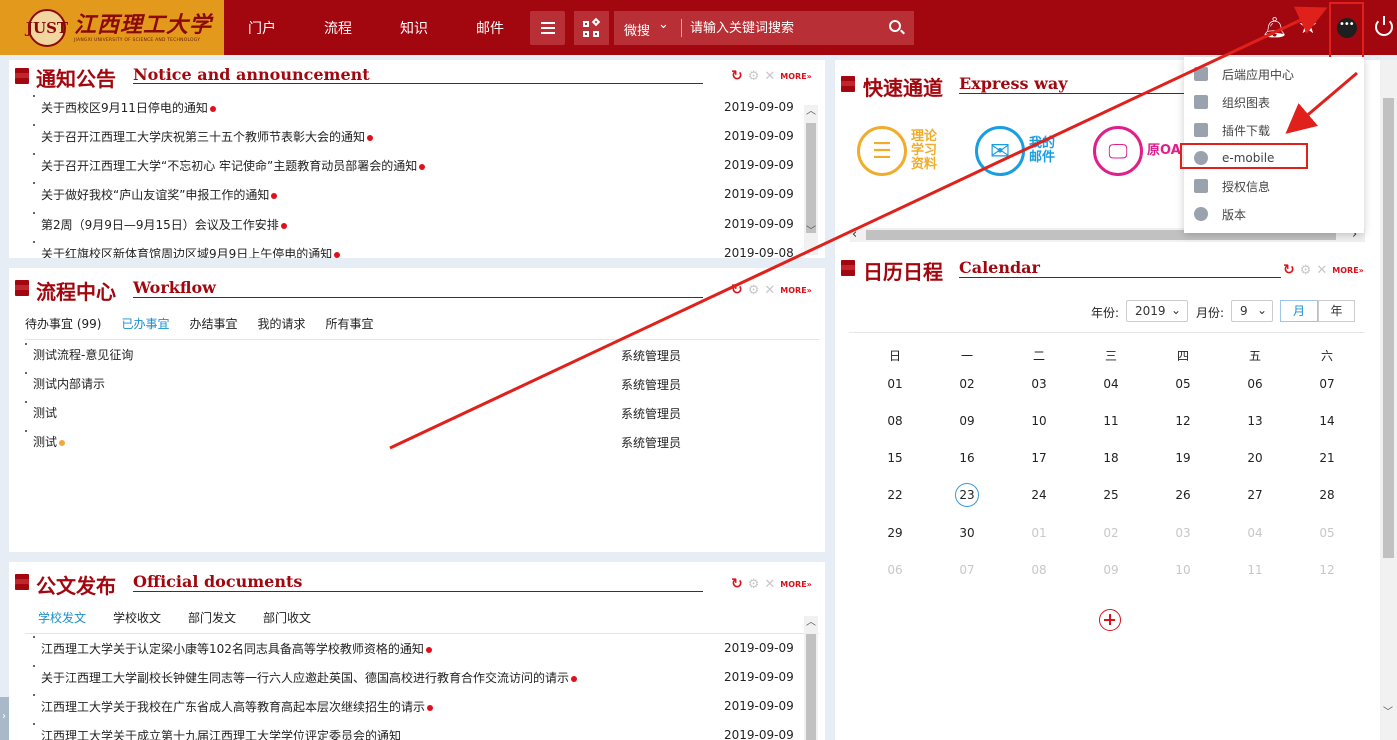 Image resolution: width=1397 pixels, height=740 pixels. I want to click on nav-portal: 门户, so click(262, 28).